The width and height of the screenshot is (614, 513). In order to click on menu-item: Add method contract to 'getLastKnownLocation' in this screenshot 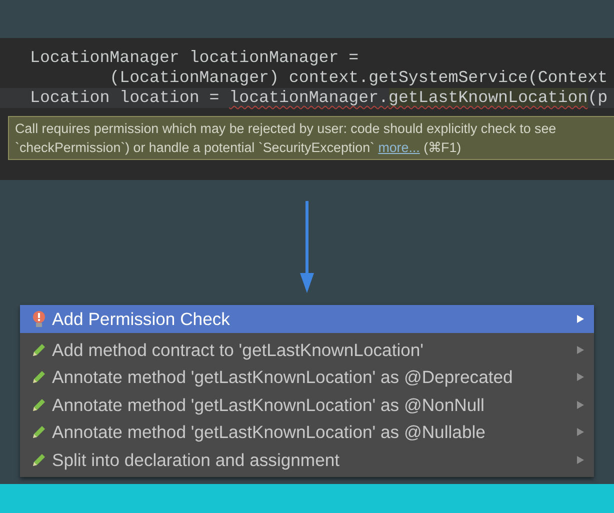, I will do `click(307, 350)`.